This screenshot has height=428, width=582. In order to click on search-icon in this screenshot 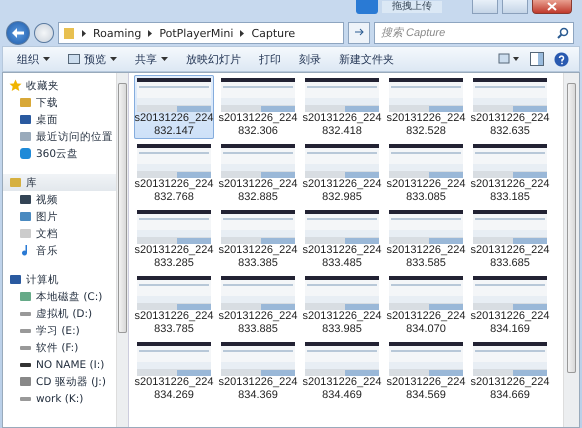, I will do `click(563, 33)`.